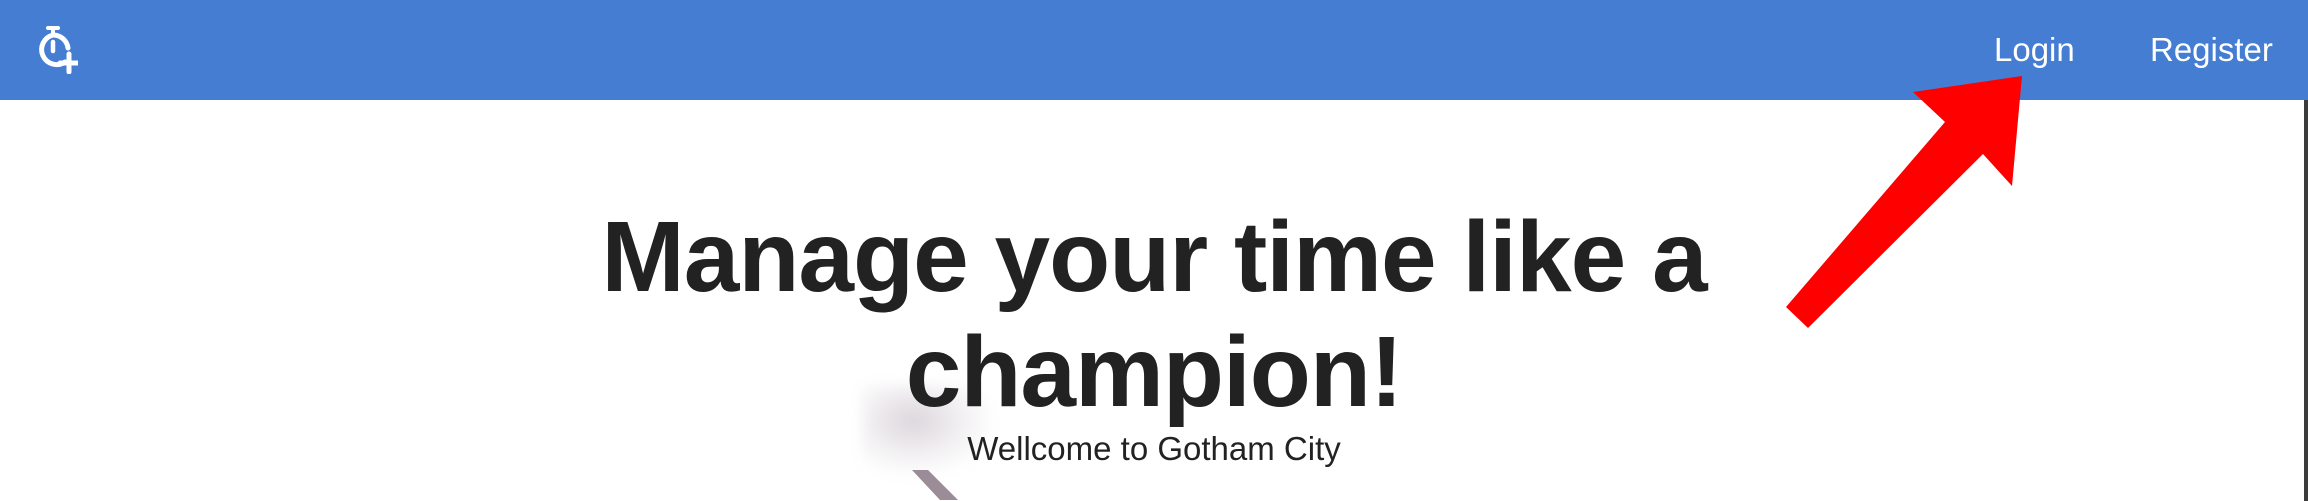 The image size is (2308, 501). What do you see at coordinates (2211, 50) in the screenshot?
I see `register-link: Register` at bounding box center [2211, 50].